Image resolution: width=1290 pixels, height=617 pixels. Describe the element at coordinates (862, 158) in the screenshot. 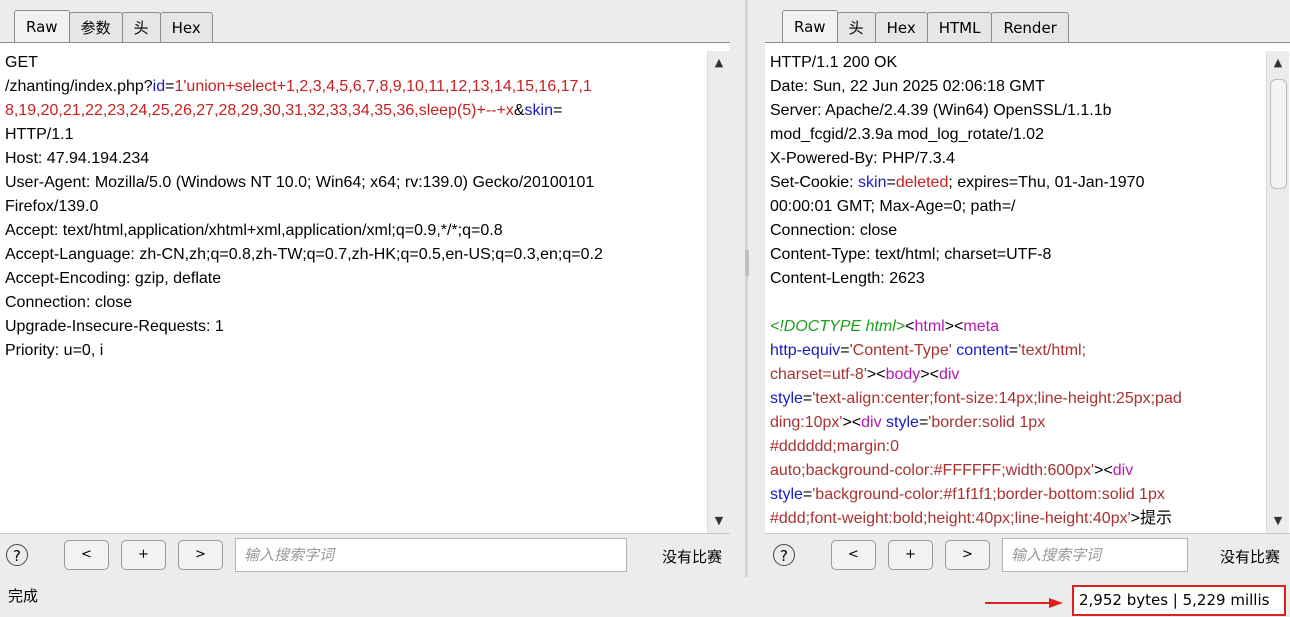

I see `response-token: X-Powered-By: PHP/7.3.4` at that location.